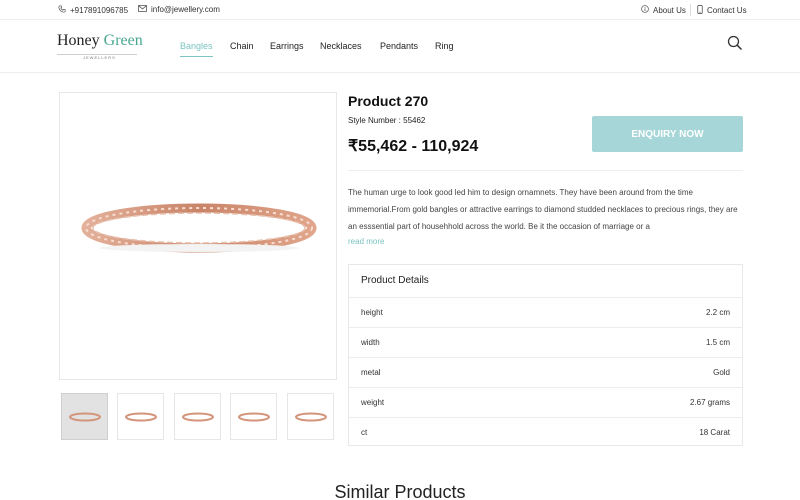 The width and height of the screenshot is (800, 500). What do you see at coordinates (185, 9) in the screenshot?
I see `email-text: info@jewellery.com` at bounding box center [185, 9].